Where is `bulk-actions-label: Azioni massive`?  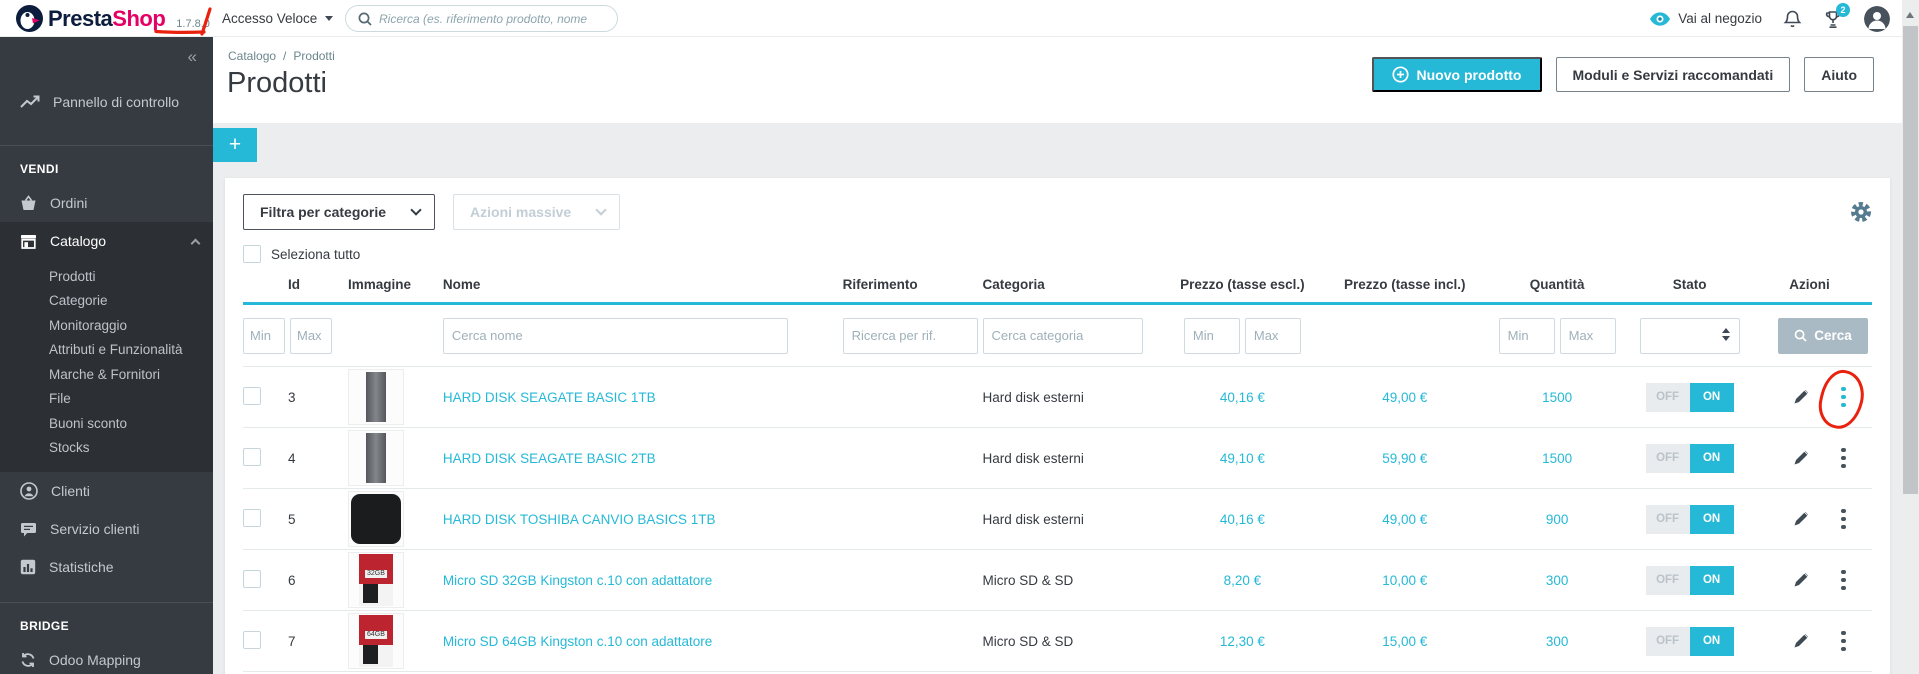 bulk-actions-label: Azioni massive is located at coordinates (521, 212).